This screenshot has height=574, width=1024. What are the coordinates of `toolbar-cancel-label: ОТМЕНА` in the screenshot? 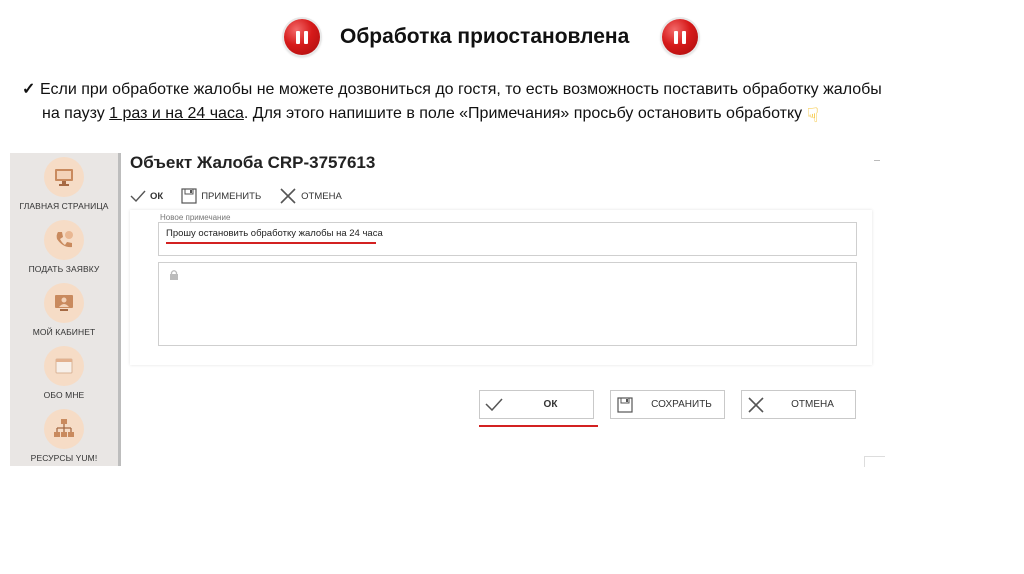 It's located at (321, 196).